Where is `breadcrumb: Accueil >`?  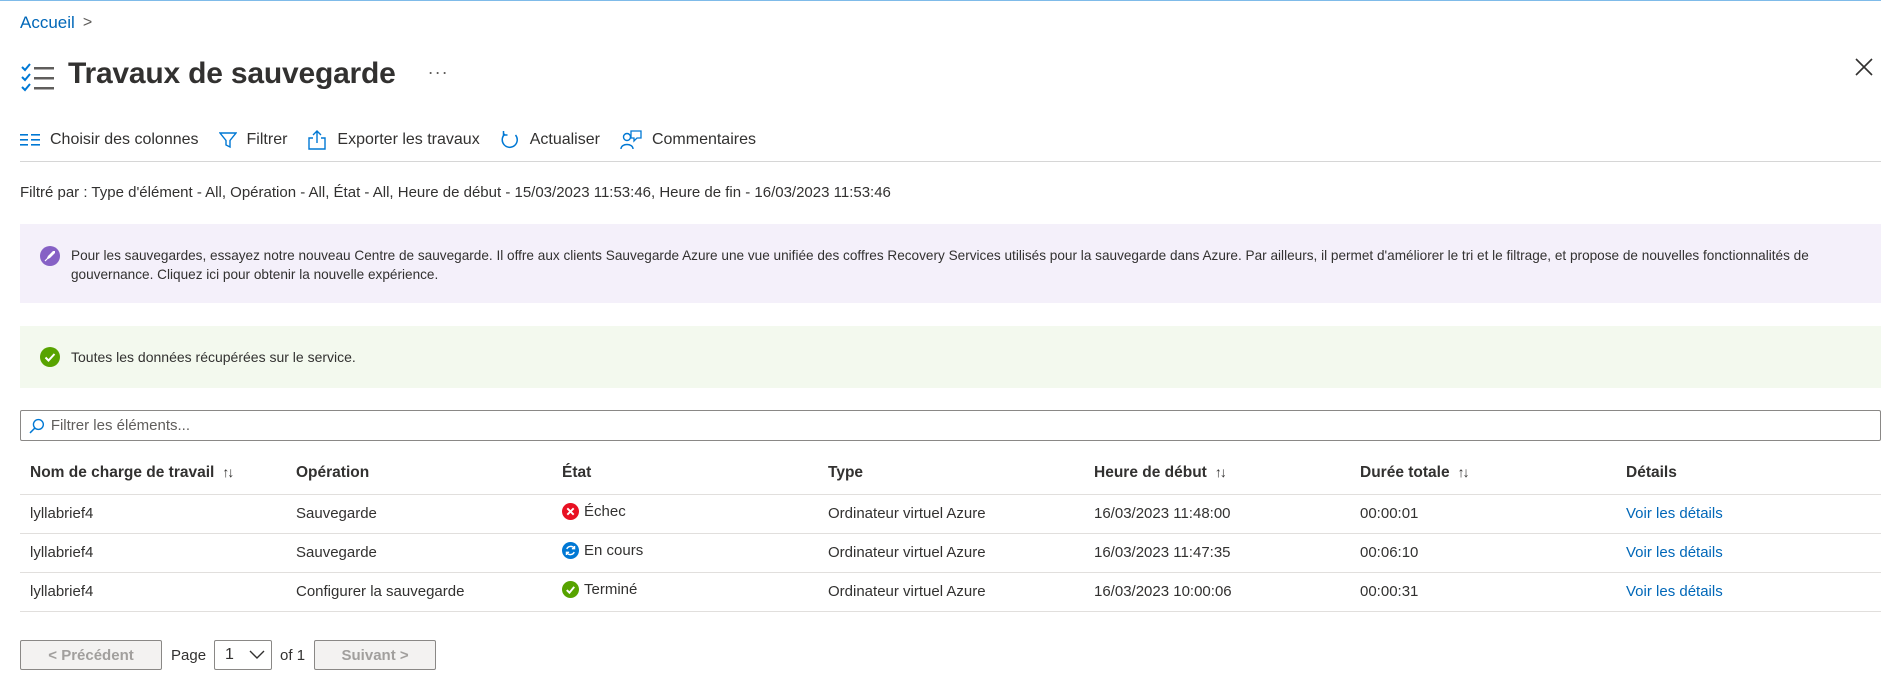 breadcrumb: Accueil > is located at coordinates (56, 23).